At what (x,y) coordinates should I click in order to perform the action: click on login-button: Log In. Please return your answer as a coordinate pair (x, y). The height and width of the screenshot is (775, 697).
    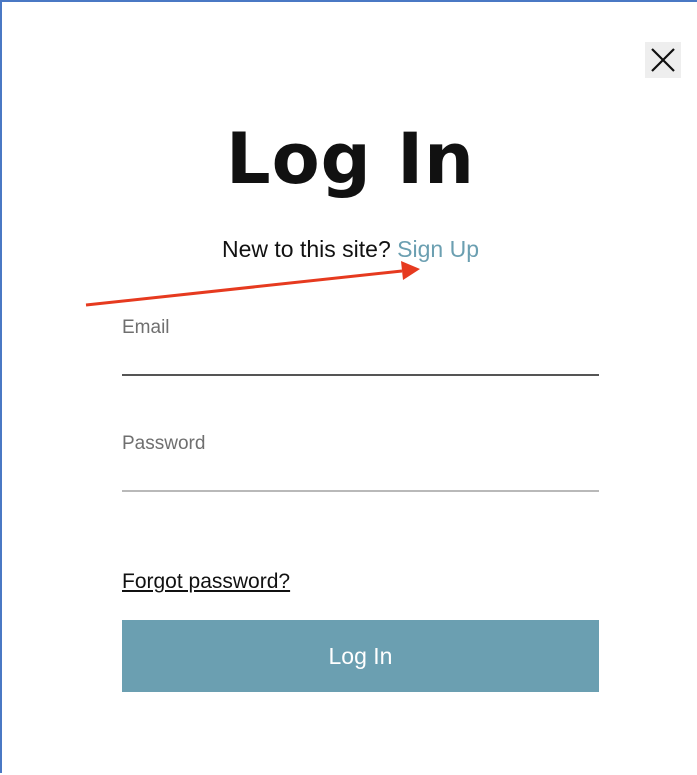
    Looking at the image, I should click on (360, 656).